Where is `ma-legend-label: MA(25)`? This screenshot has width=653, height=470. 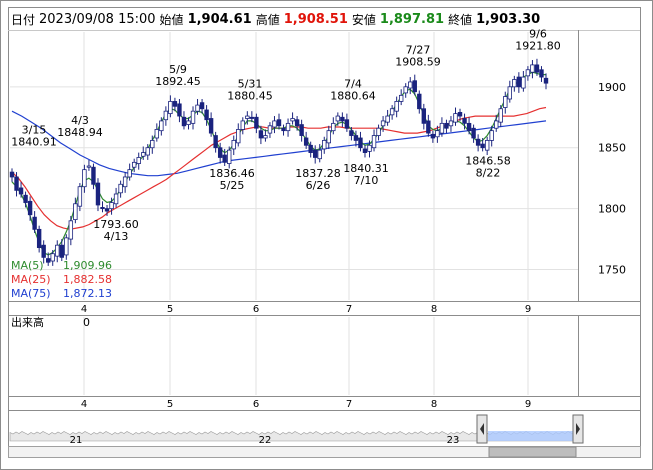 ma-legend-label: MA(25) is located at coordinates (31, 279).